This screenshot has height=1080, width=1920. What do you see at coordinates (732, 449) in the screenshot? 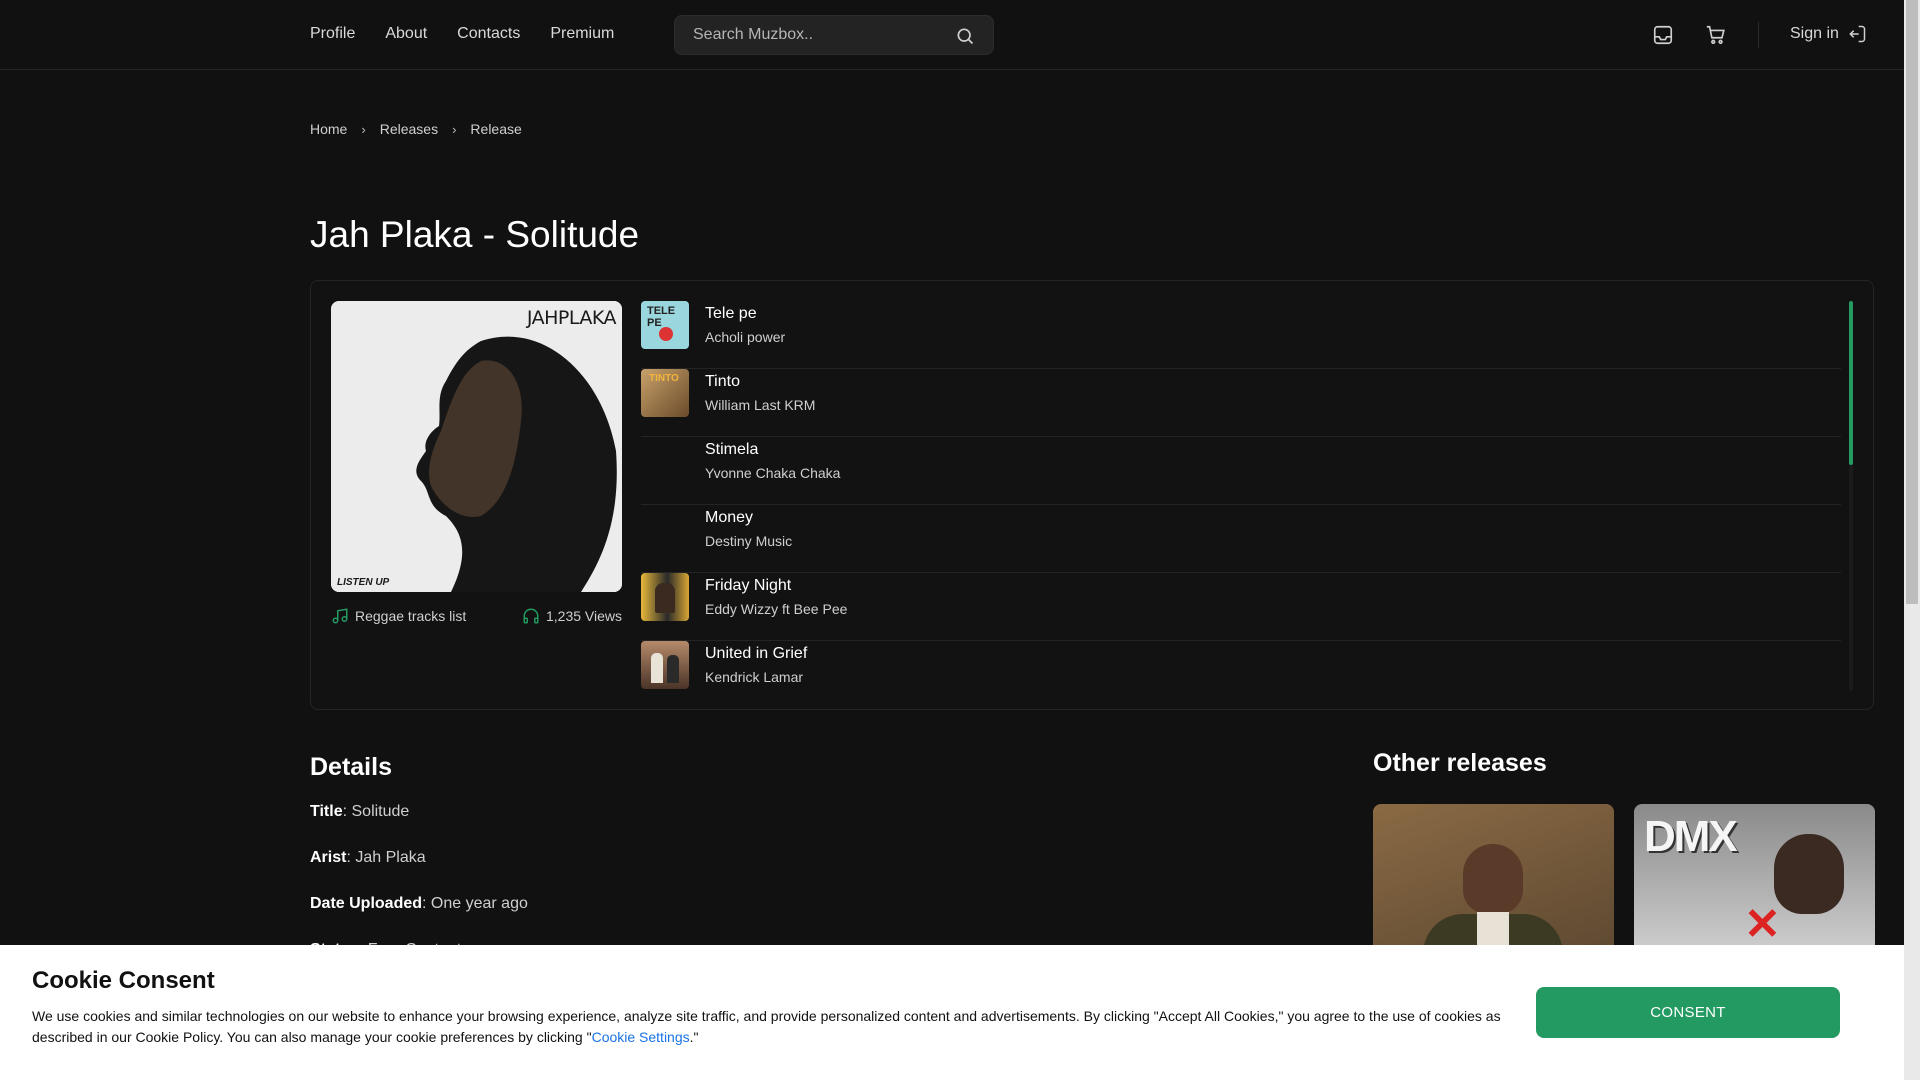
I see `track-title: Stimela` at bounding box center [732, 449].